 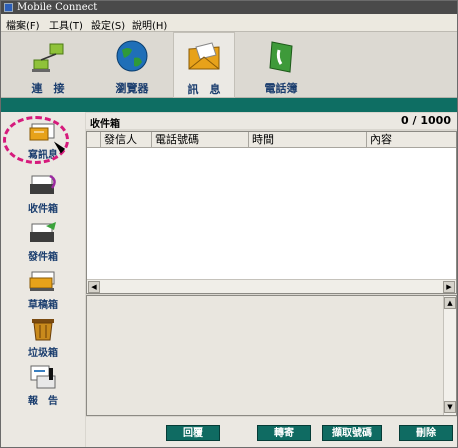 What do you see at coordinates (411, 139) in the screenshot?
I see `column-content: 內容` at bounding box center [411, 139].